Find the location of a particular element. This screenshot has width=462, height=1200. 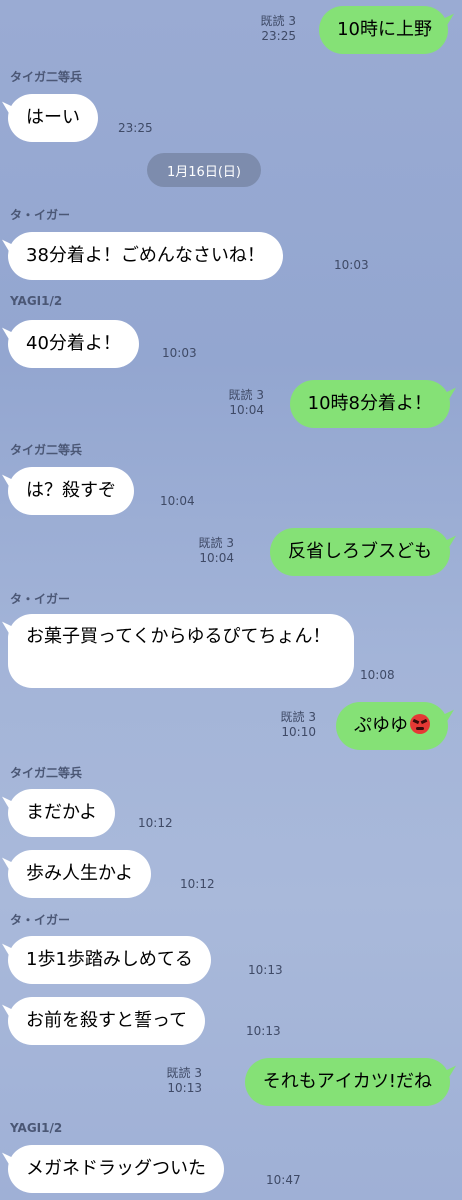

message-bubble: メガネドラッグついた is located at coordinates (116, 1169).